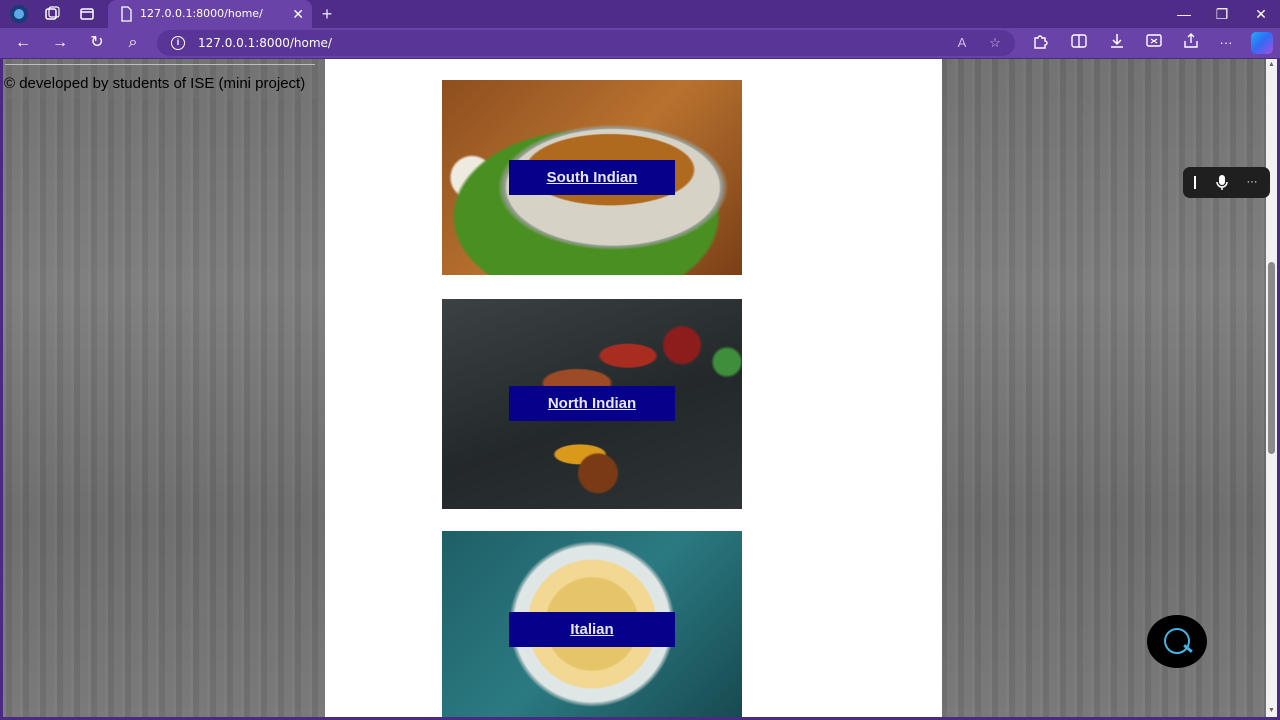  What do you see at coordinates (1040, 43) in the screenshot?
I see `extensions-icon` at bounding box center [1040, 43].